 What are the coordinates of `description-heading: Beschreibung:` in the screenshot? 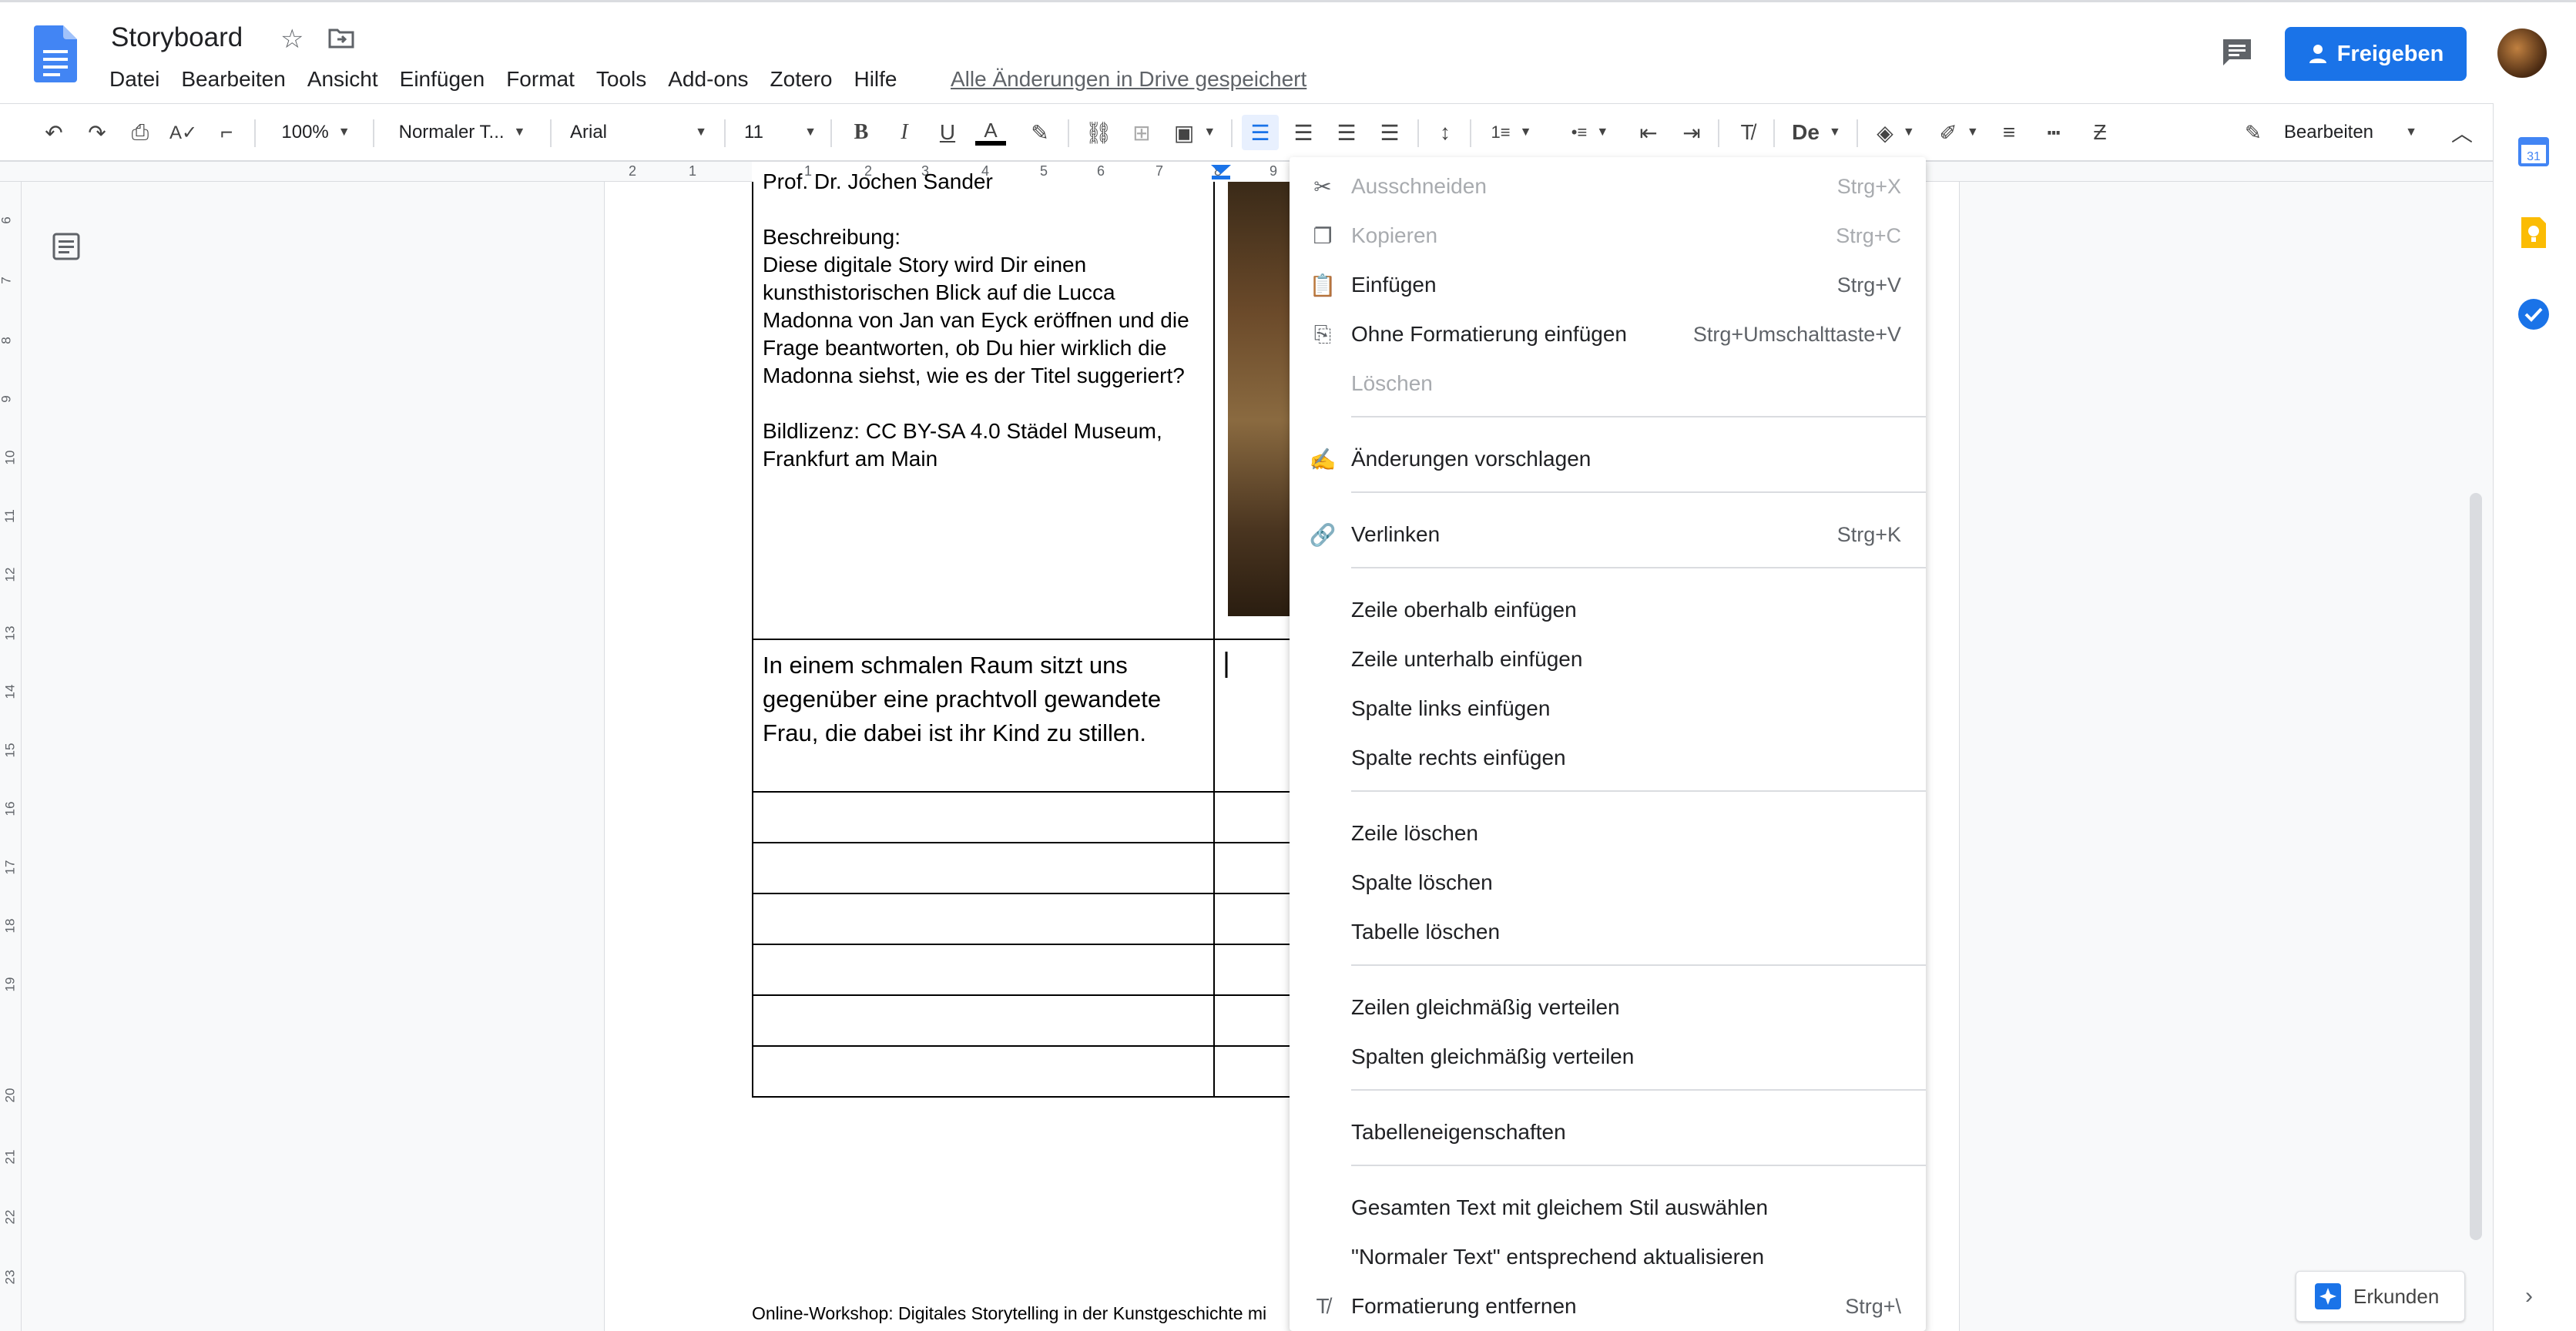 It's located at (832, 237).